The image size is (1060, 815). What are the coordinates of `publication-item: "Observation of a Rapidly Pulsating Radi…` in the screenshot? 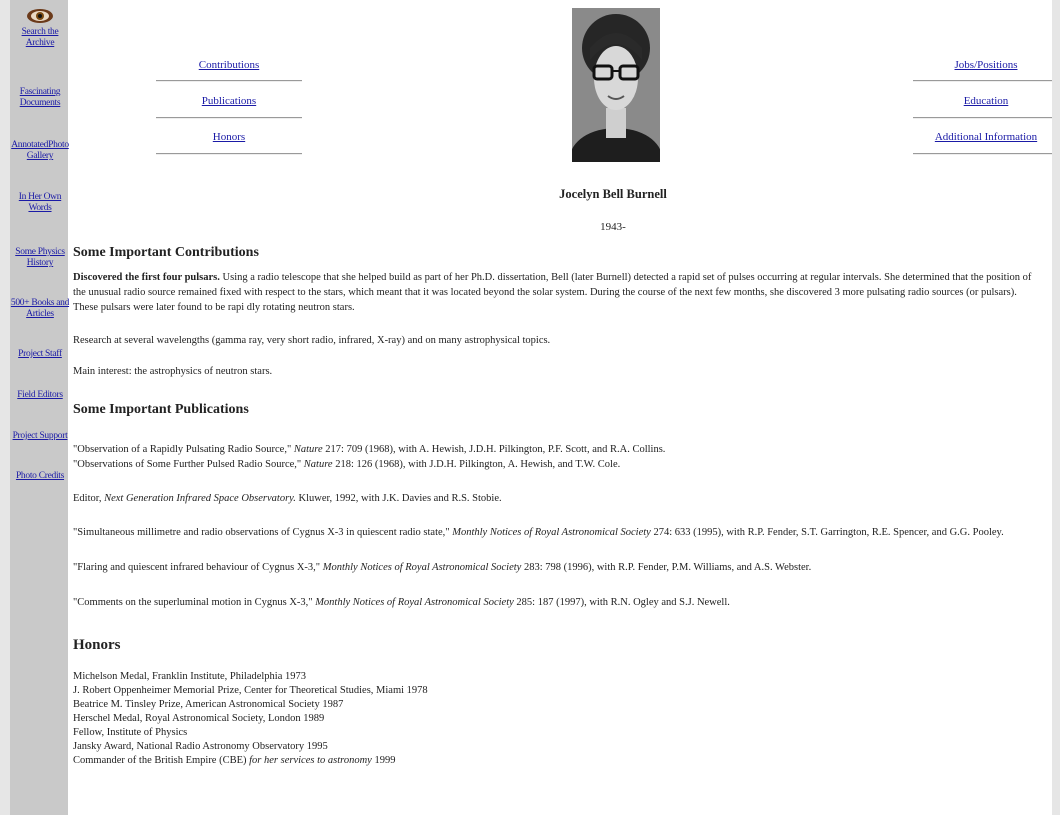 It's located at (369, 449).